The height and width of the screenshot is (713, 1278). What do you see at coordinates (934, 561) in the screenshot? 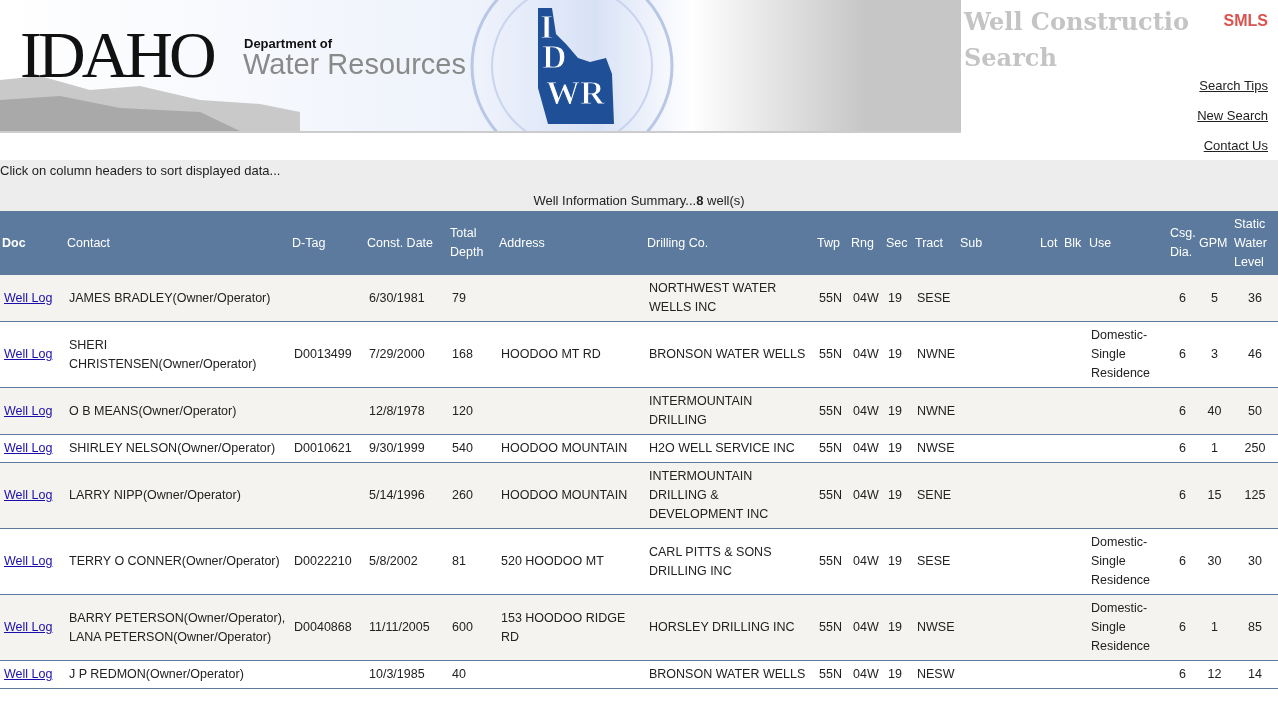
I see `table-cell: SESE` at bounding box center [934, 561].